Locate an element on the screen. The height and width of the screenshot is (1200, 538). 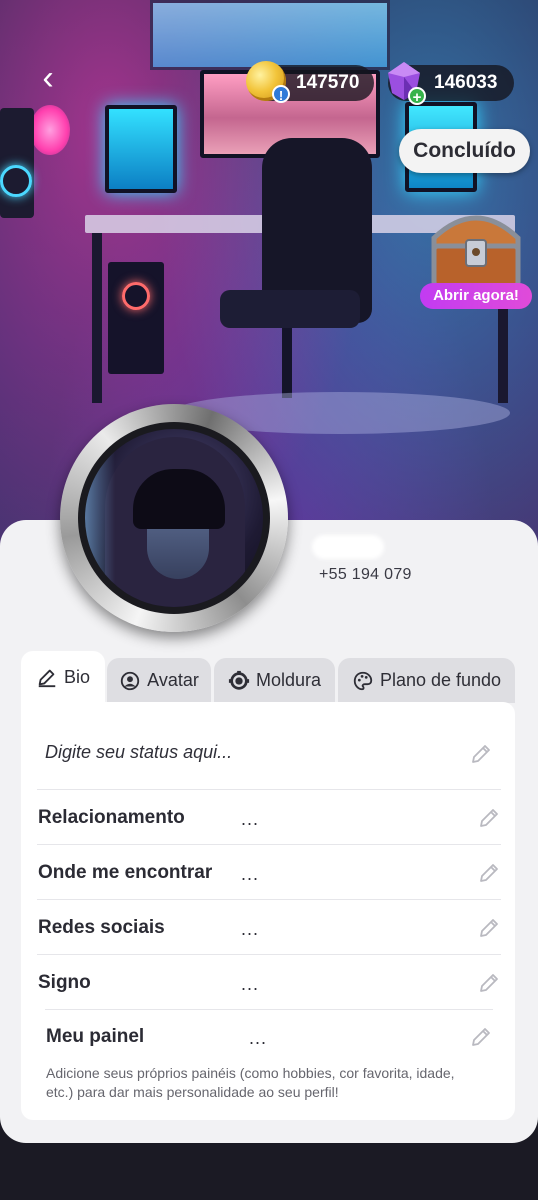
coin-count: 147570 is located at coordinates (328, 82).